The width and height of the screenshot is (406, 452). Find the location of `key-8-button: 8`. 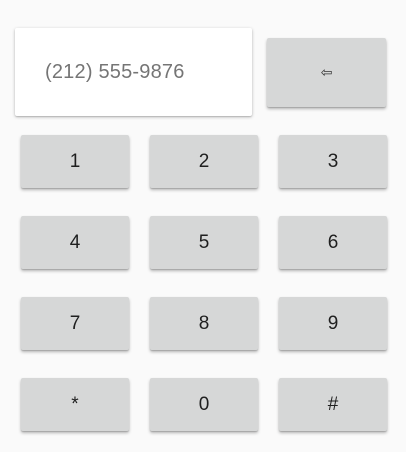

key-8-button: 8 is located at coordinates (204, 323).